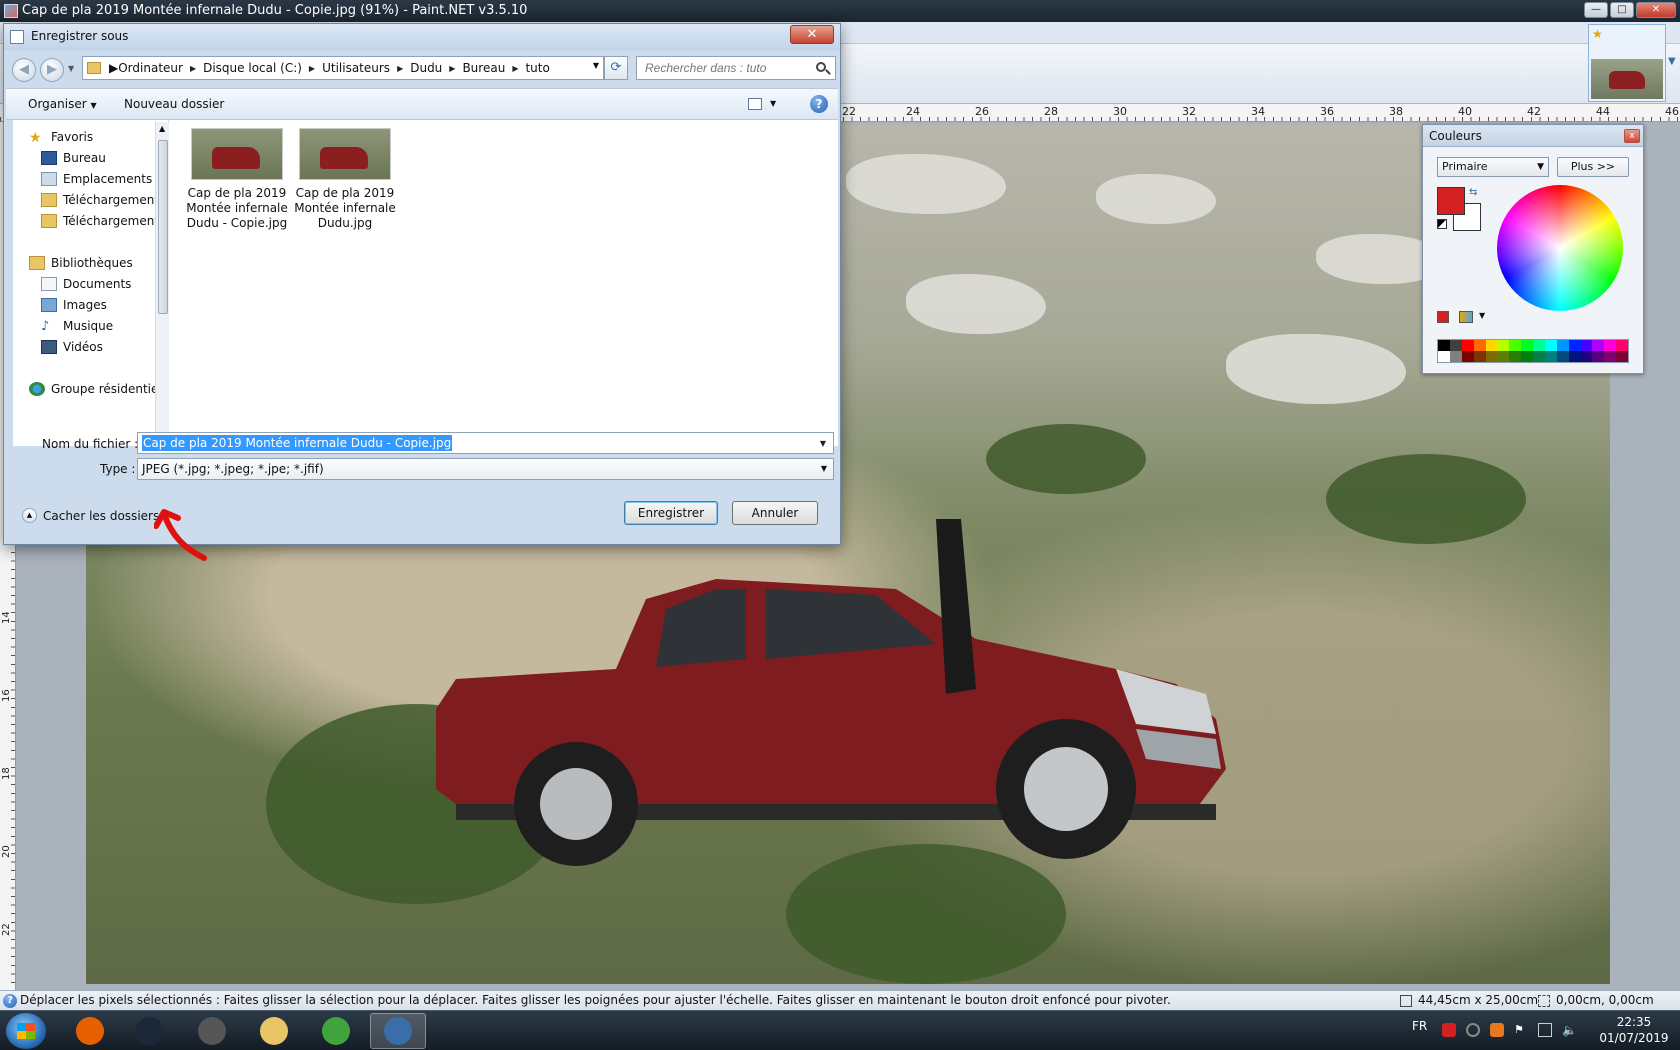 Image resolution: width=1680 pixels, height=1050 pixels. Describe the element at coordinates (1656, 10) in the screenshot. I see `close-window-button: ✕` at that location.